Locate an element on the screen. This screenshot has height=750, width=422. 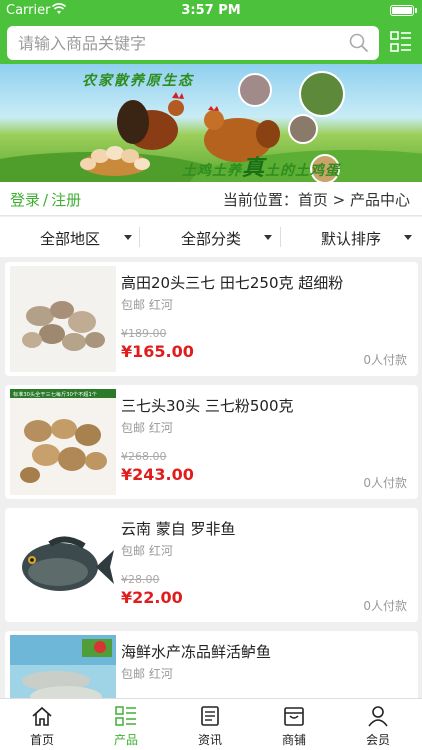
filter-sort-label: 默认排序 is located at coordinates (351, 239).